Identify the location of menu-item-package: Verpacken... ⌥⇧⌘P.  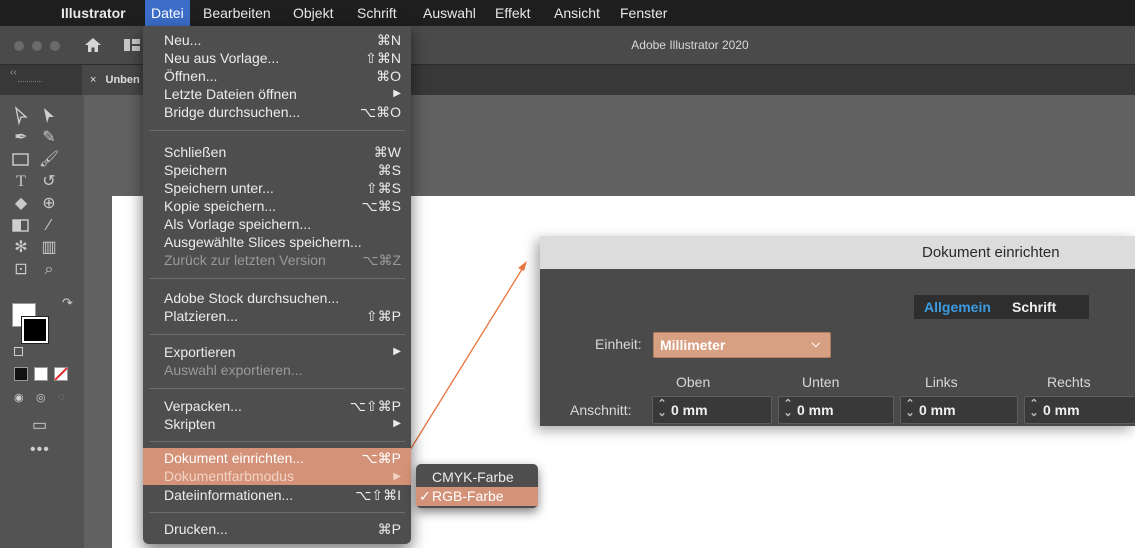
(277, 406).